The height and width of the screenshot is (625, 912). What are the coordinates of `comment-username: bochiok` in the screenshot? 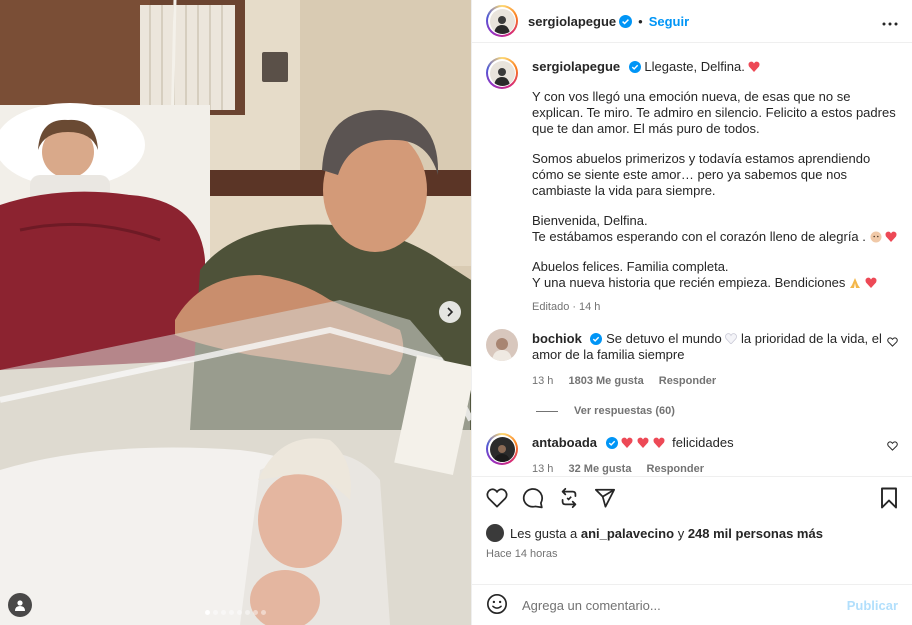 It's located at (557, 338).